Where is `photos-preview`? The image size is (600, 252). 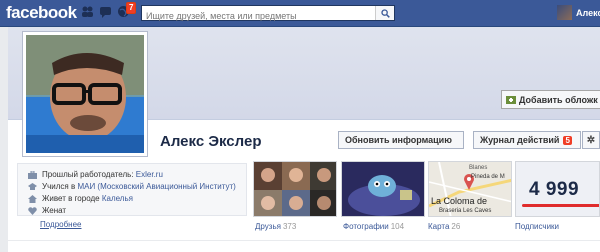 photos-preview is located at coordinates (383, 189).